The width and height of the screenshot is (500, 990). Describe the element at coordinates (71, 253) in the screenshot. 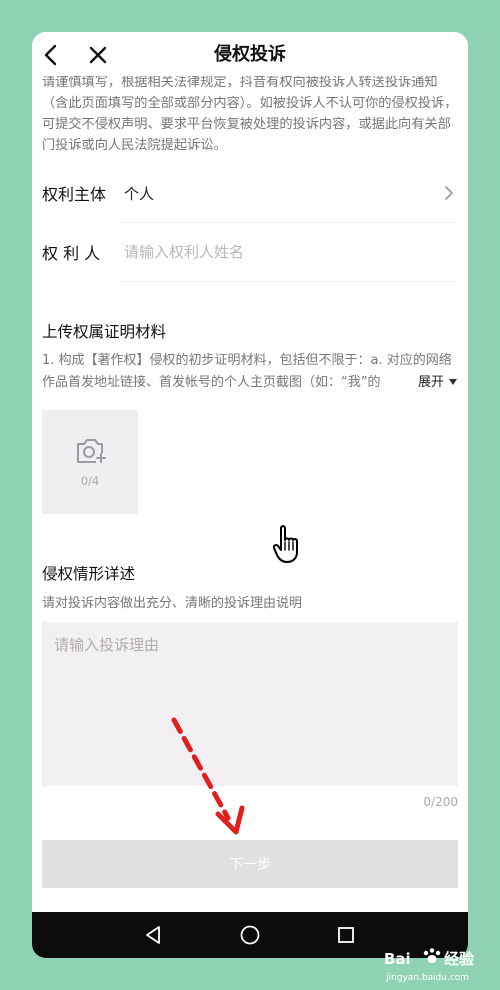

I see `rights-holder-label: 权 利 人` at that location.